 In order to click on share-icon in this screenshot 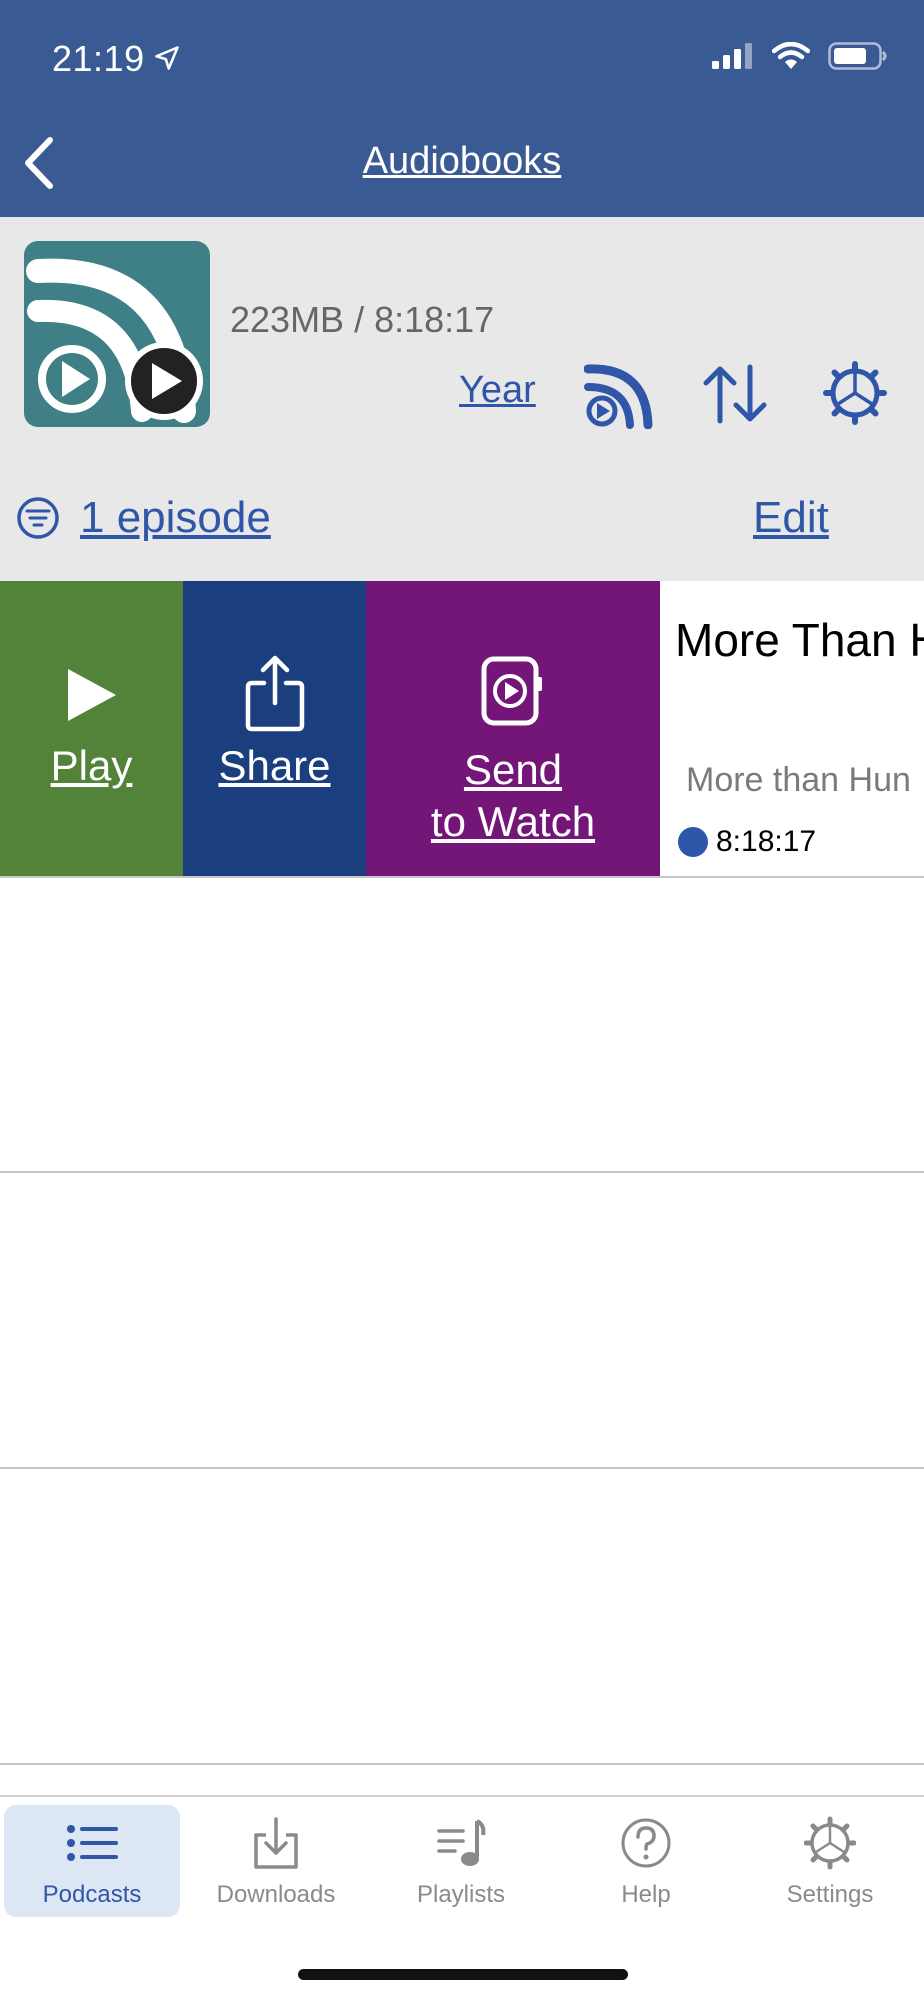, I will do `click(275, 693)`.